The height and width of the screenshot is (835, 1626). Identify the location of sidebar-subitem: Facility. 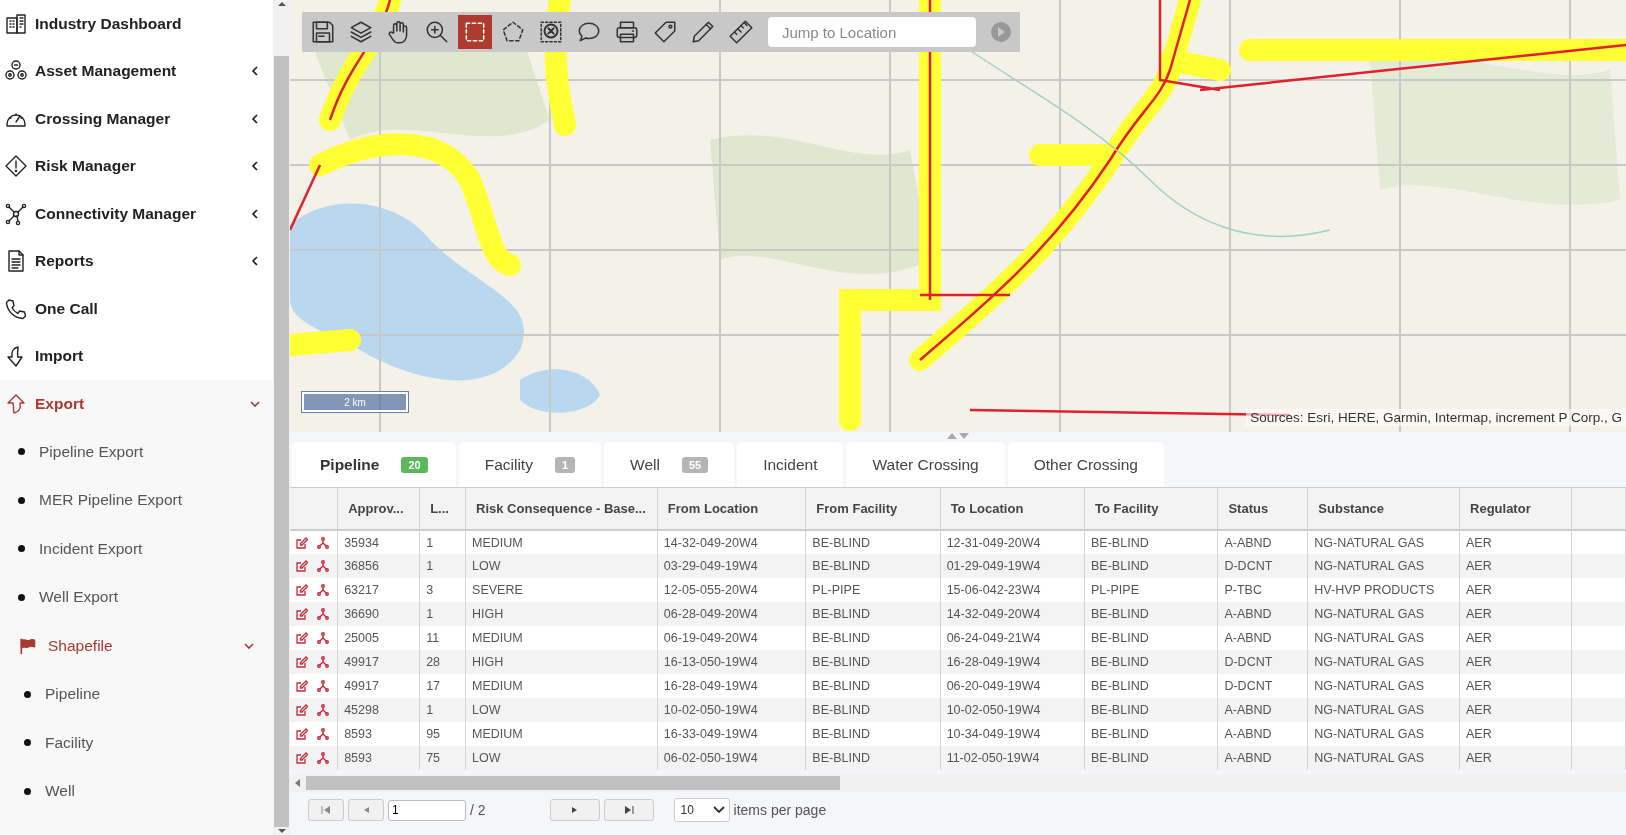
(136, 742).